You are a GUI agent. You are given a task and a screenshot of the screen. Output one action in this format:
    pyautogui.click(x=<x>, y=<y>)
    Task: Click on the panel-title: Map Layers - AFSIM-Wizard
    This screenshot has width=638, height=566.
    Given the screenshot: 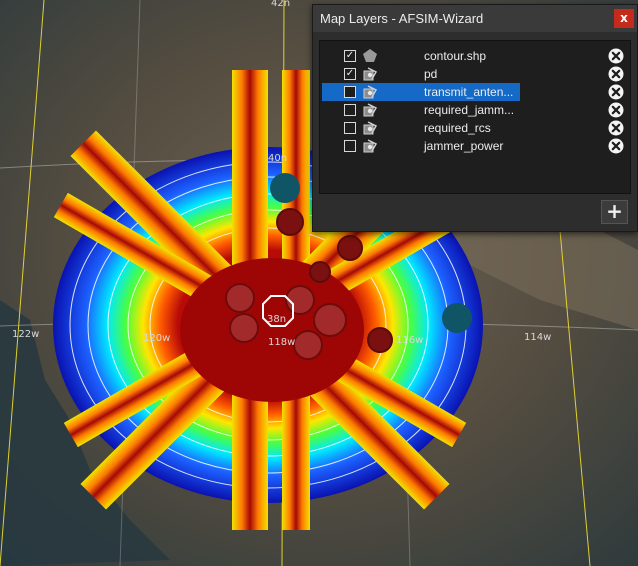 What is the action you would take?
    pyautogui.click(x=402, y=18)
    